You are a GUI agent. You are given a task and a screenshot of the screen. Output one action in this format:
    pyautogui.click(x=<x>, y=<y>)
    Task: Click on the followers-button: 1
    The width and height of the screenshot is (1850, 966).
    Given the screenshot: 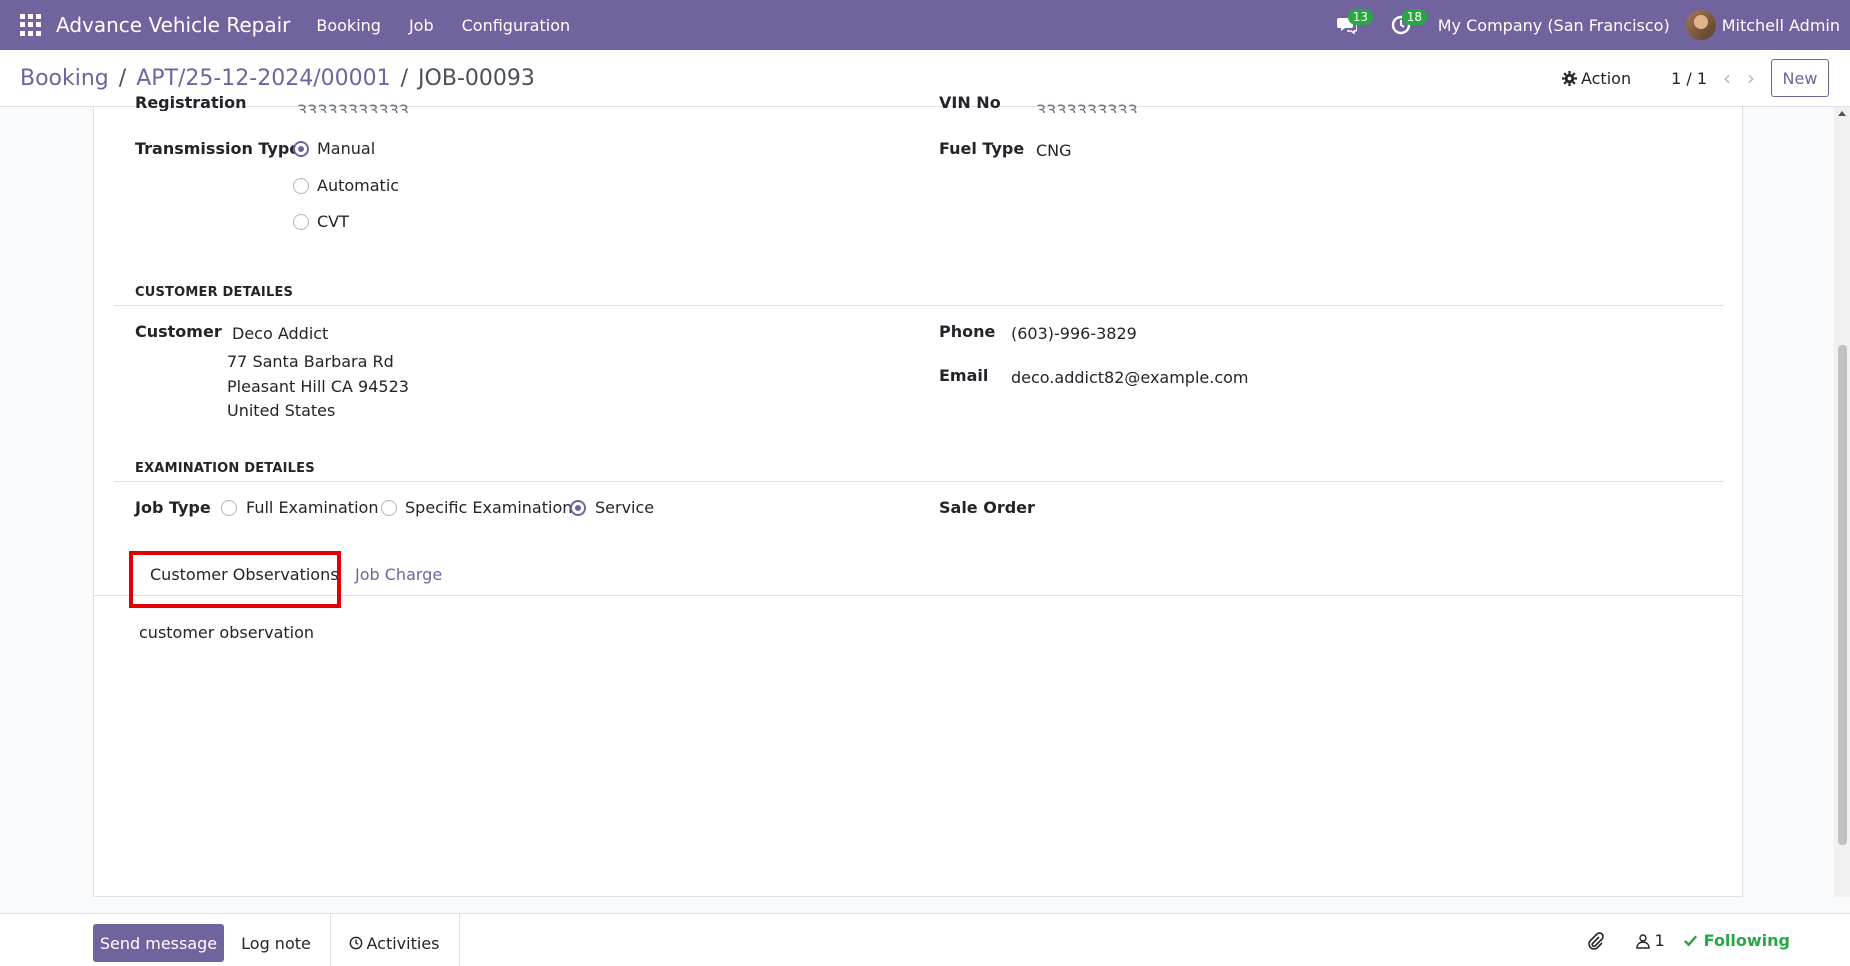 What is the action you would take?
    pyautogui.click(x=1650, y=940)
    